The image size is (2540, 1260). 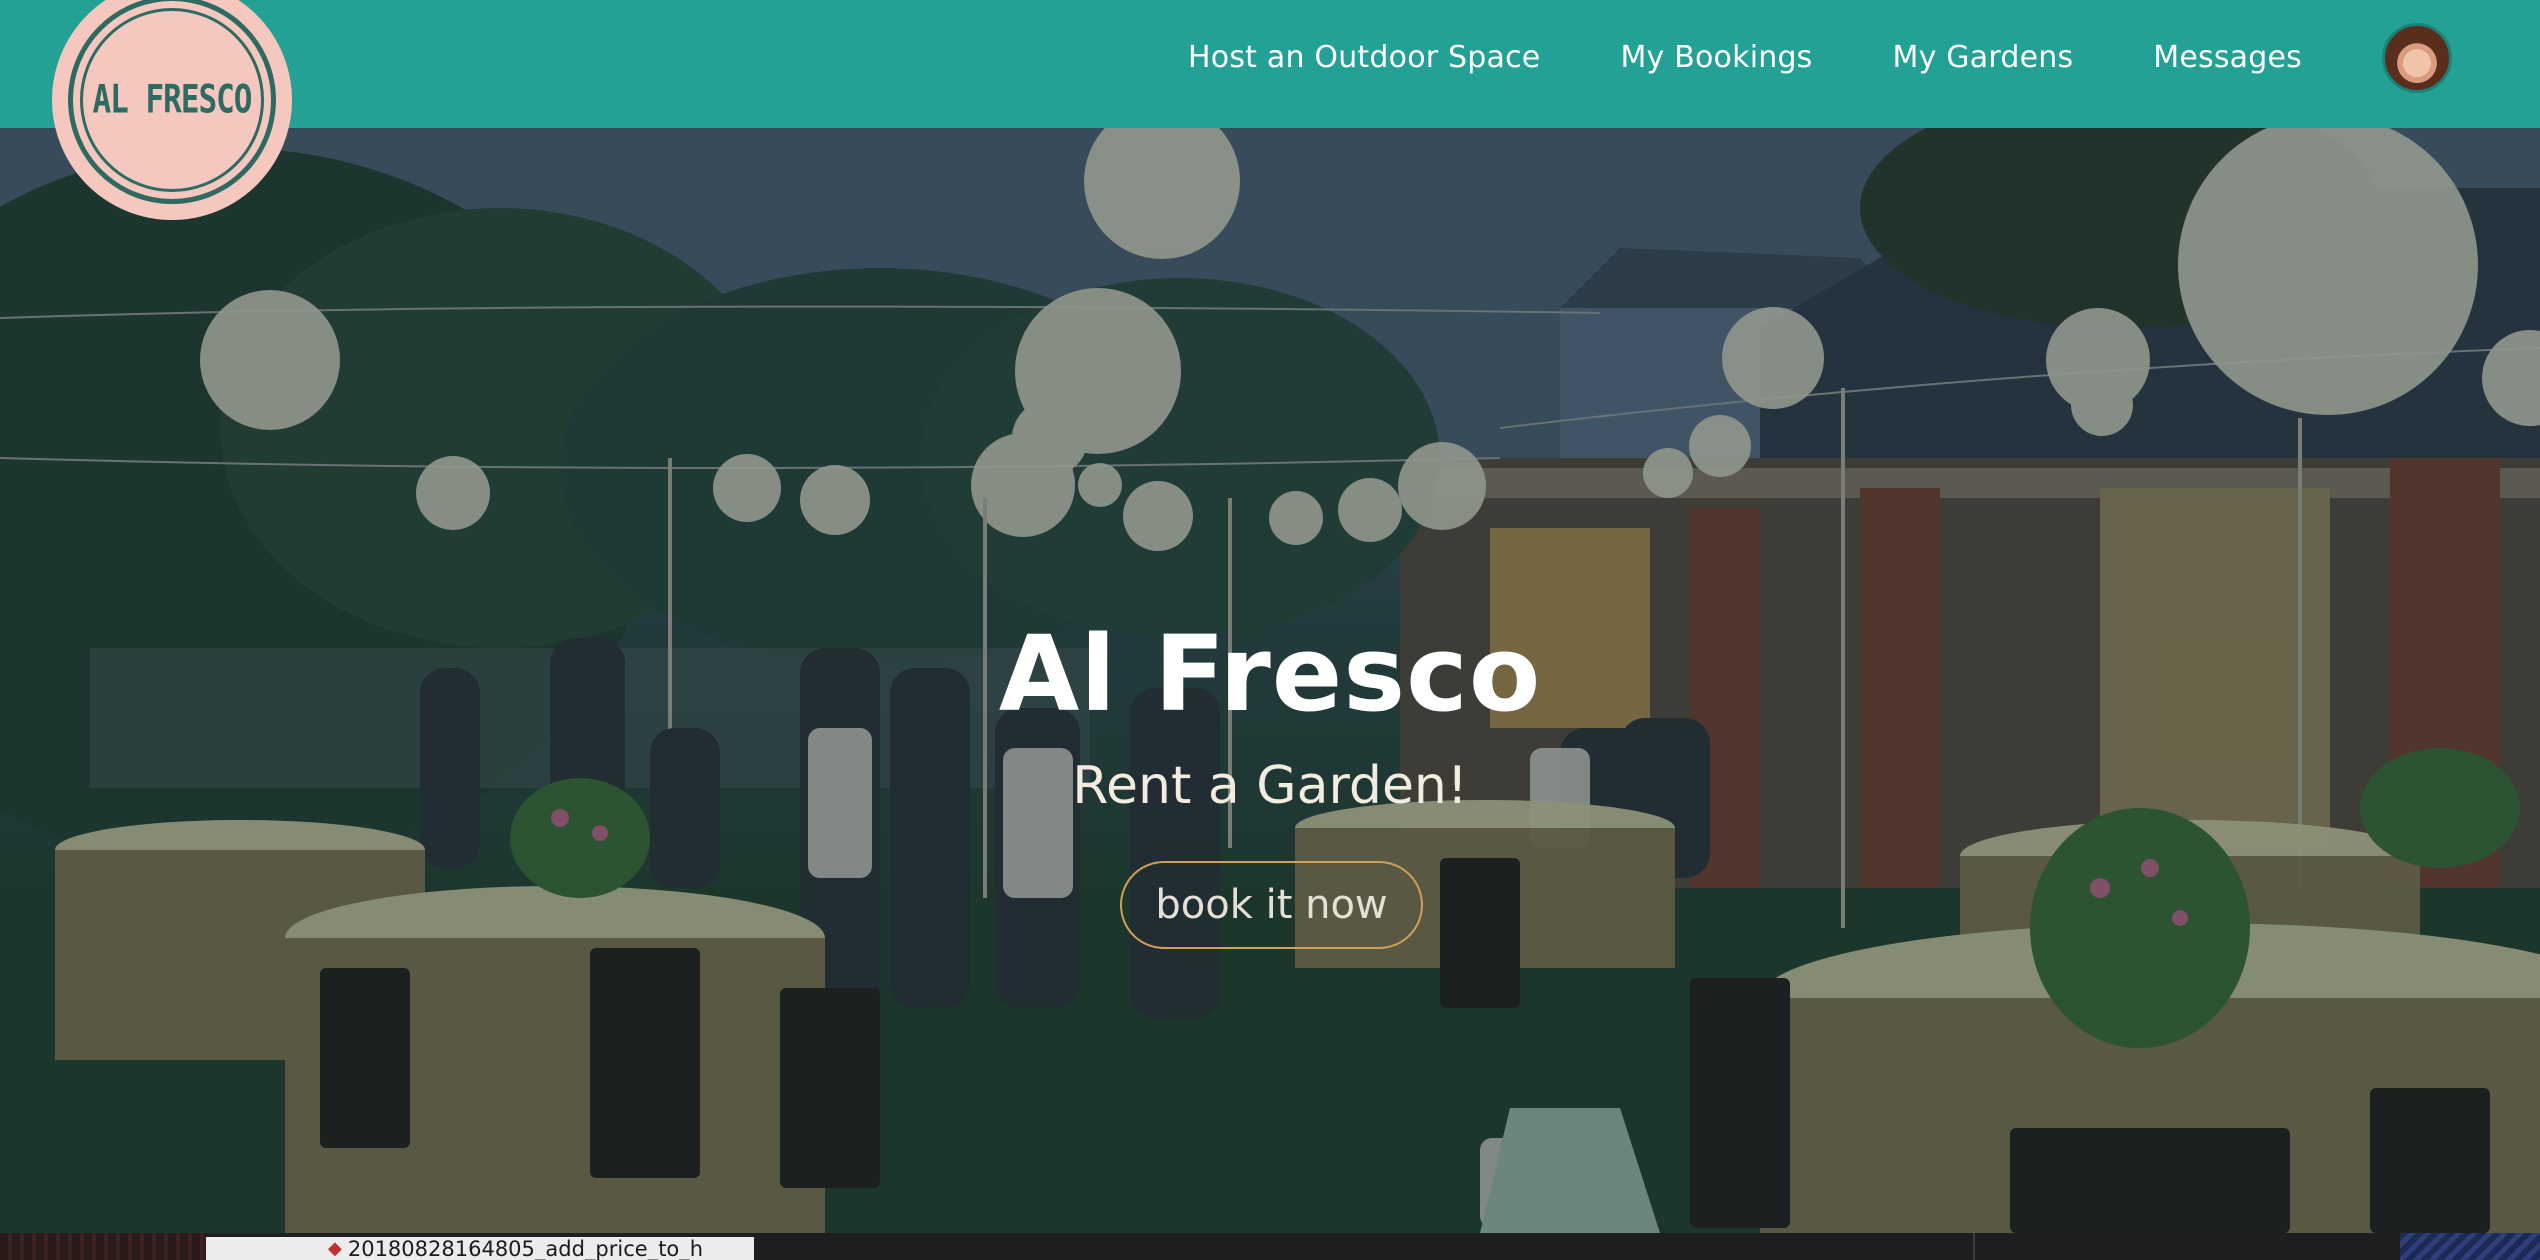 What do you see at coordinates (2417, 57) in the screenshot?
I see `user-avatar` at bounding box center [2417, 57].